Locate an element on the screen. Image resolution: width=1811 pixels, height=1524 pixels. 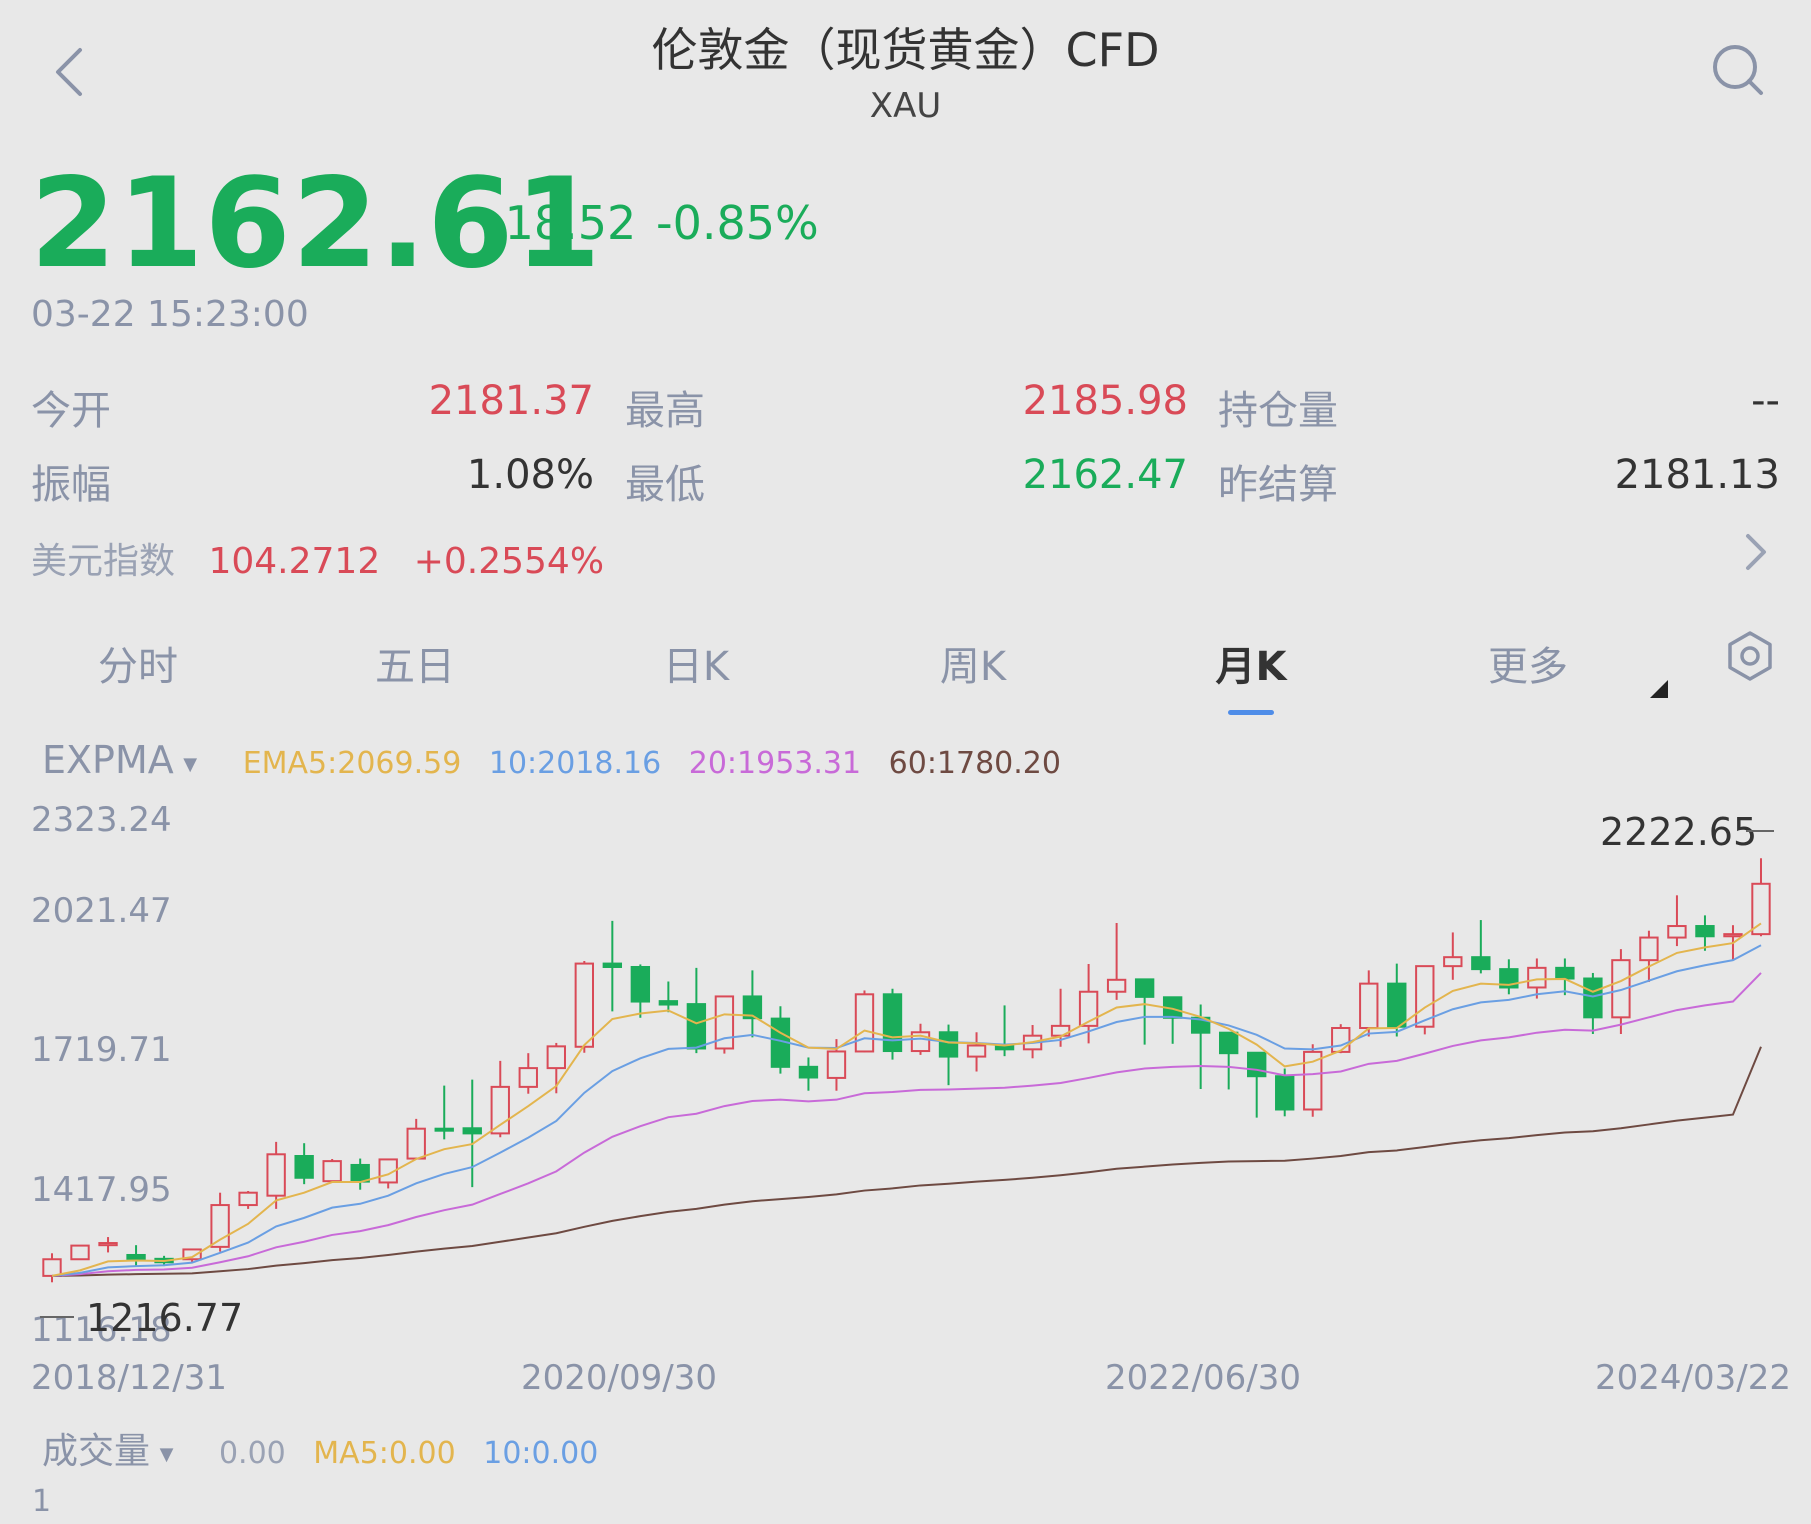
amplitude-label: 振幅 is located at coordinates (71, 485).